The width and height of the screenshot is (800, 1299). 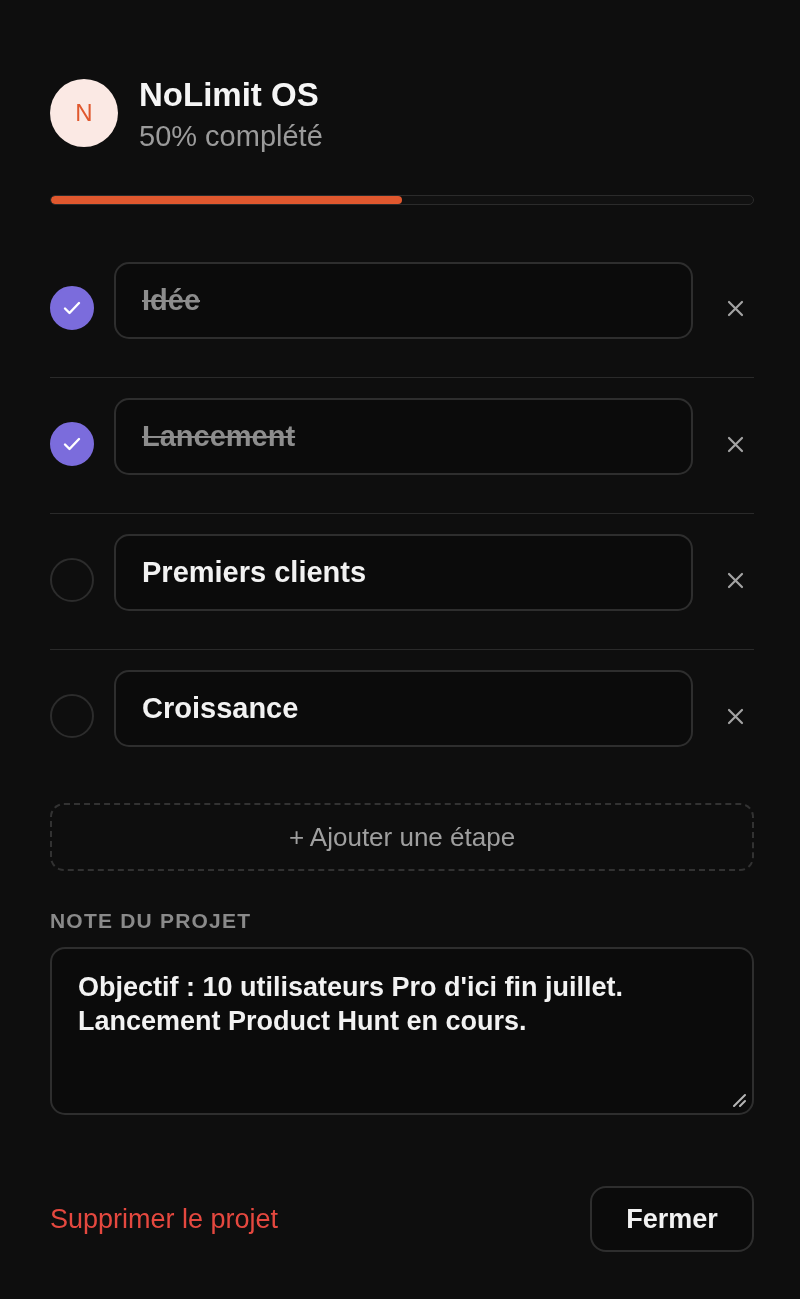 What do you see at coordinates (403, 300) in the screenshot?
I see `step-name-field: Idée` at bounding box center [403, 300].